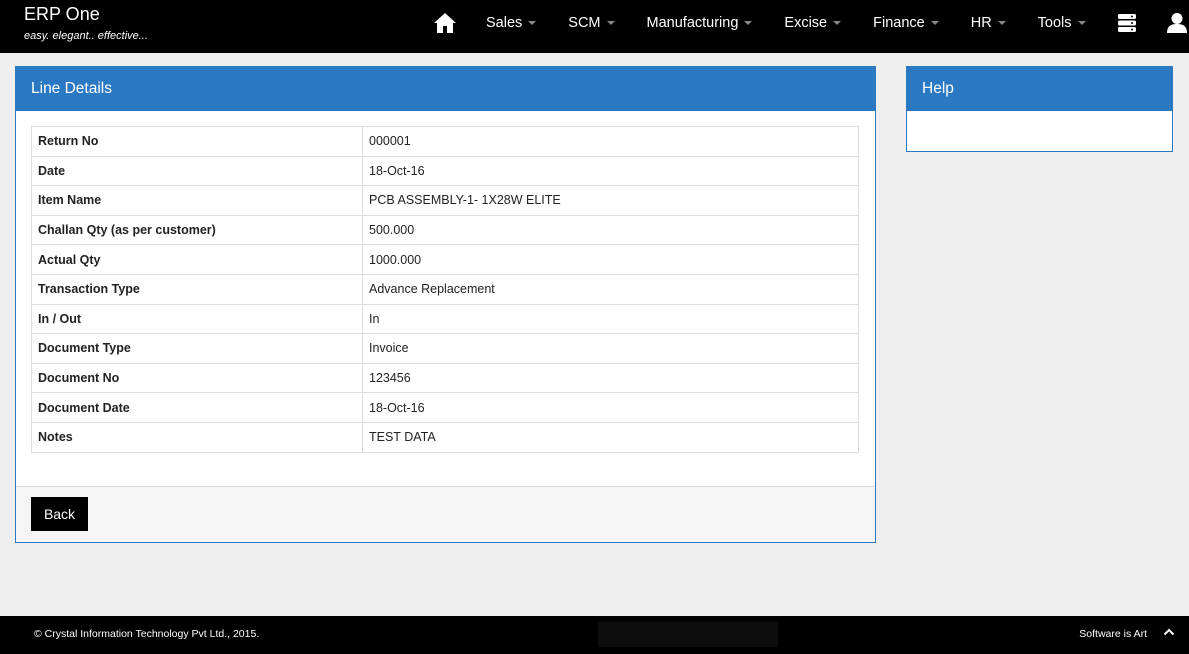  Describe the element at coordinates (1054, 23) in the screenshot. I see `nav-tools-label: Tools` at that location.